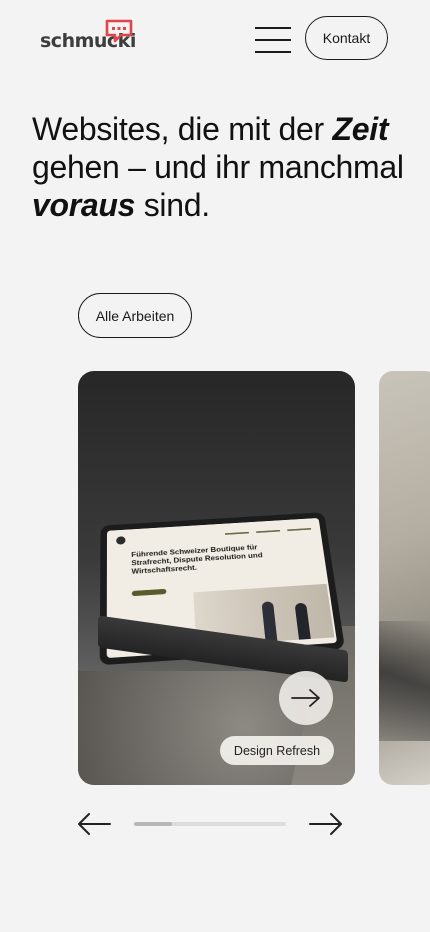 This screenshot has width=430, height=932. I want to click on carousel-progress, so click(210, 824).